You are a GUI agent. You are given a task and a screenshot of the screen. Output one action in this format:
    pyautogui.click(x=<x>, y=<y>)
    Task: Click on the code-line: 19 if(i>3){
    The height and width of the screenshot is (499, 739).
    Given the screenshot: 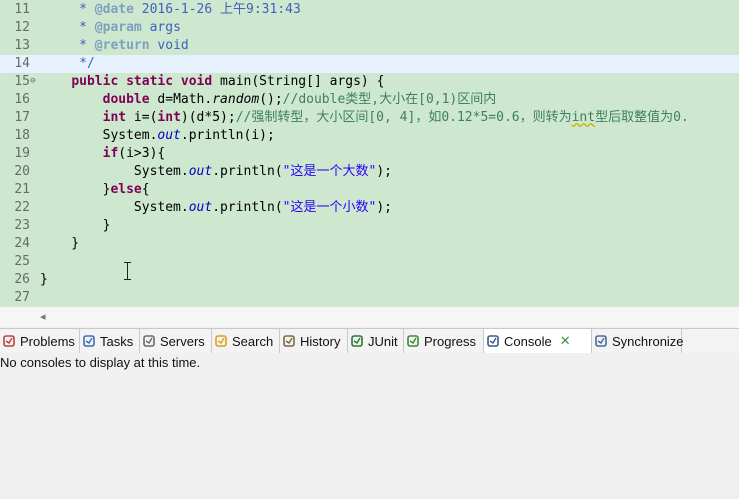 What is the action you would take?
    pyautogui.click(x=369, y=154)
    